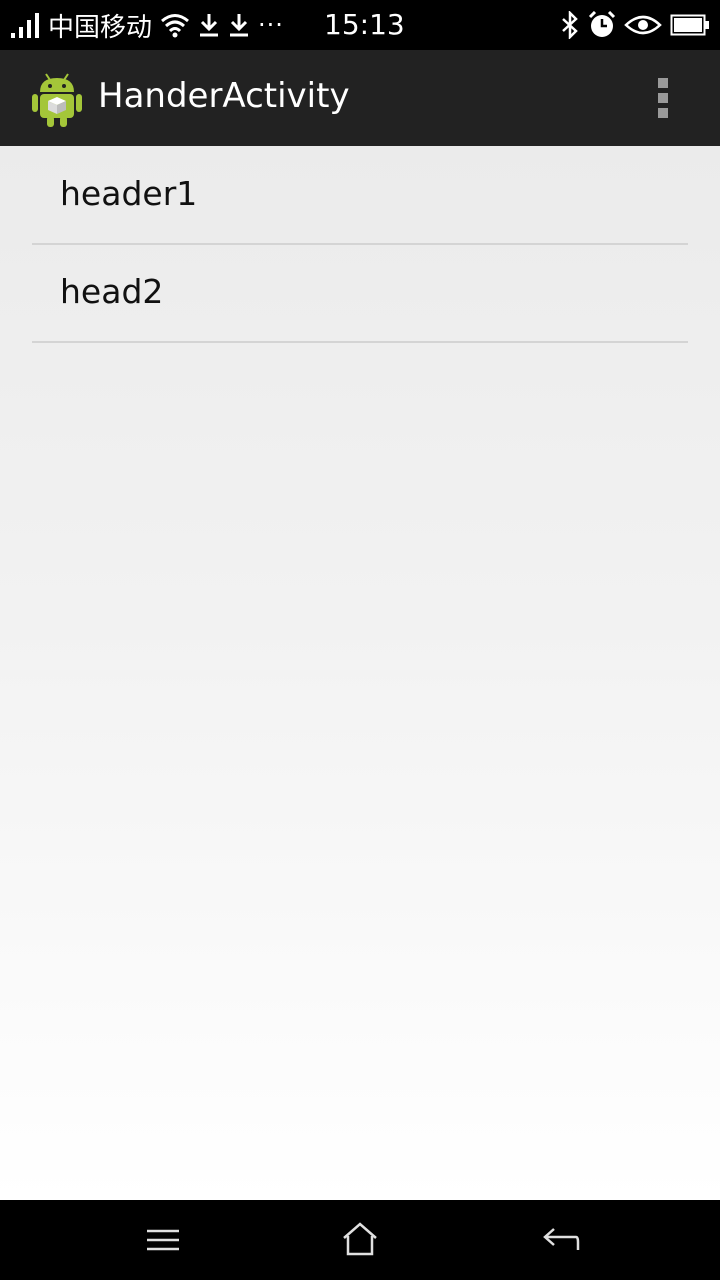 This screenshot has height=1280, width=720. I want to click on status-bar: 中国移动 ··· 15:13, so click(360, 25).